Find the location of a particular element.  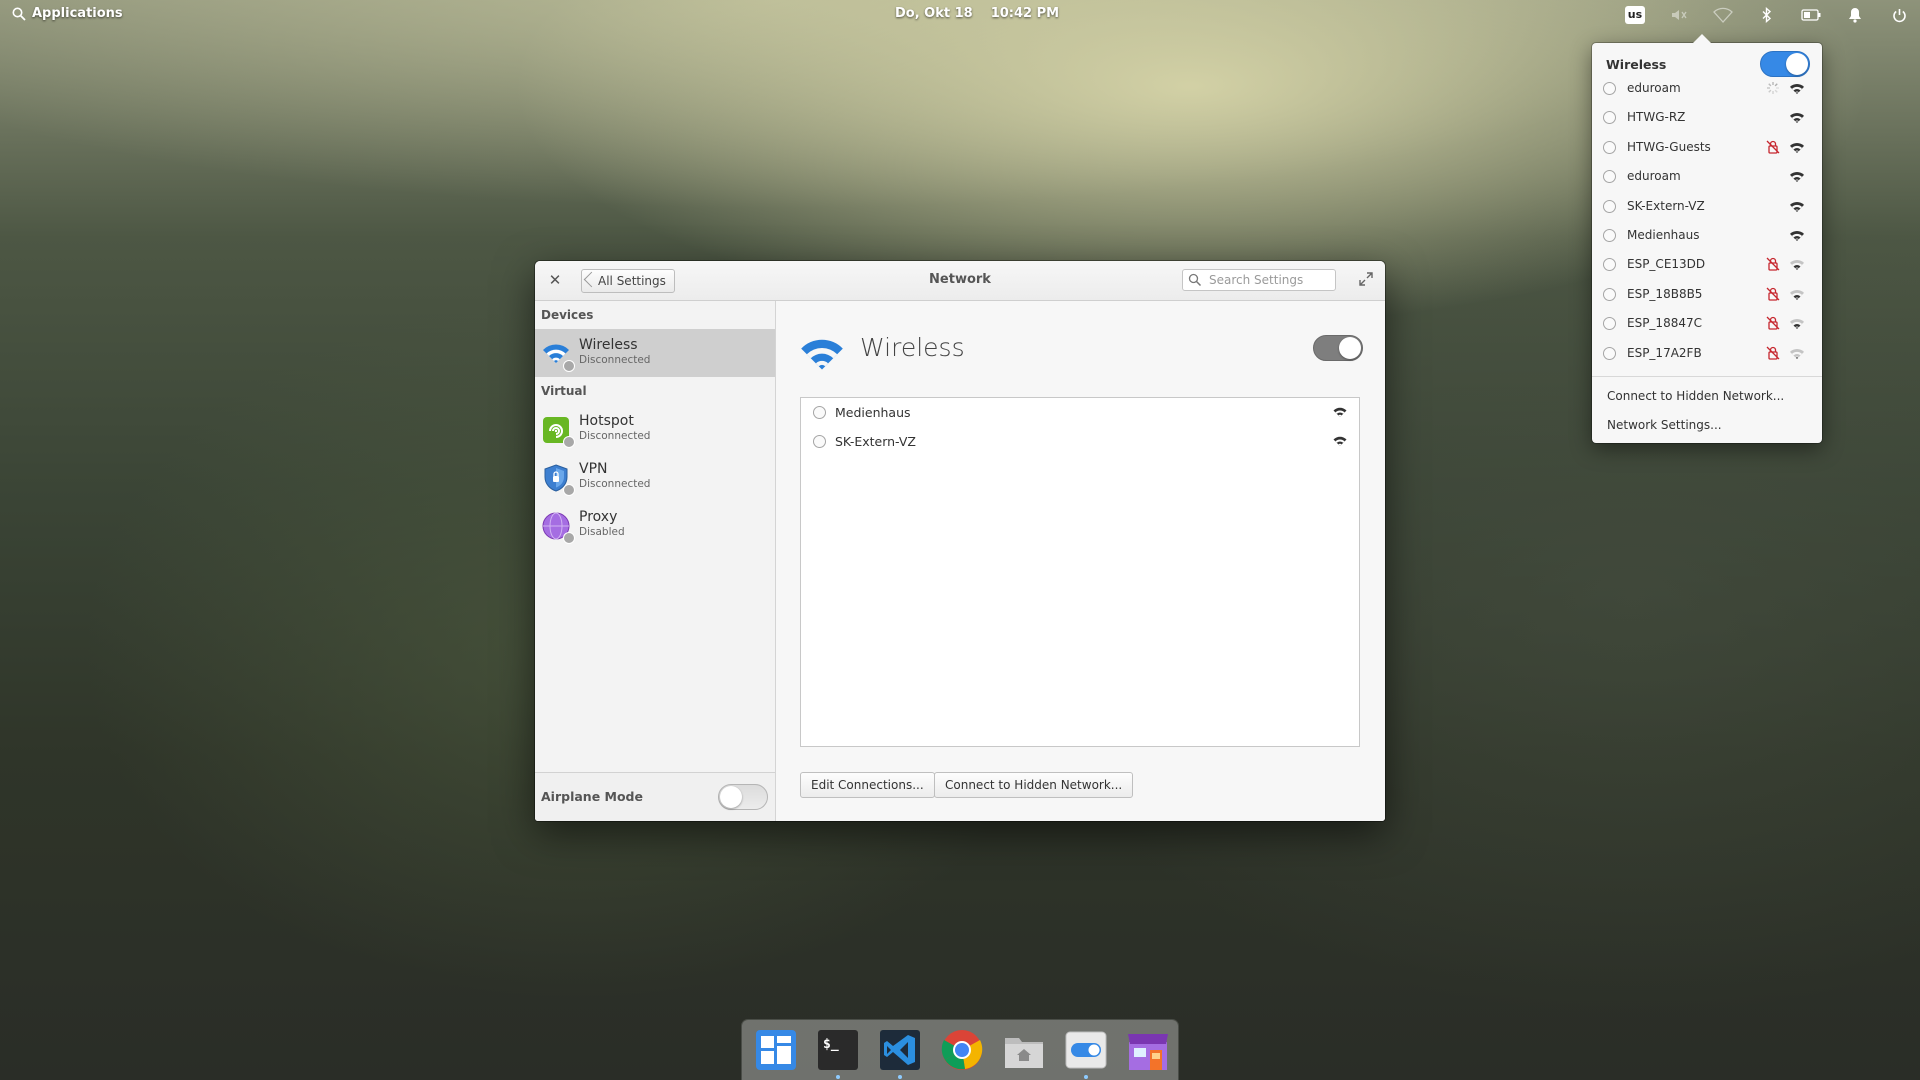

list-item: ESP_18B8B5 is located at coordinates (1707, 294).